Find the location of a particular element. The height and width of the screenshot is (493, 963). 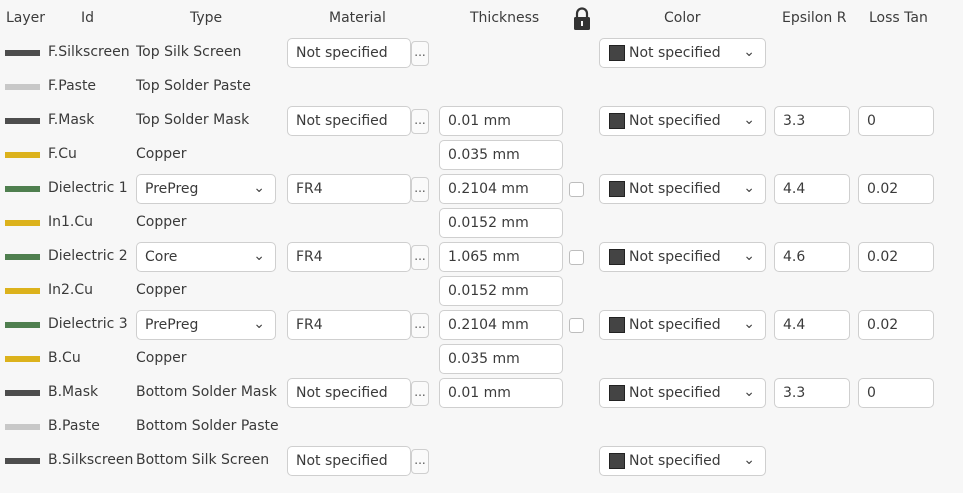

layer-row-f-cu: F.Cu Copper 0.035 mm is located at coordinates (481, 155).